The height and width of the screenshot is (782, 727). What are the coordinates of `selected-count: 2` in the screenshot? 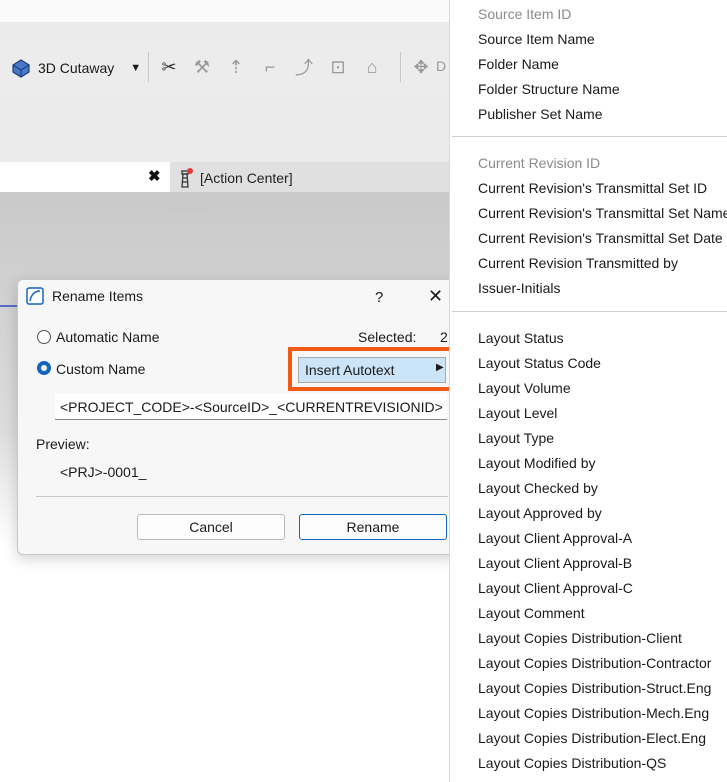 It's located at (444, 337).